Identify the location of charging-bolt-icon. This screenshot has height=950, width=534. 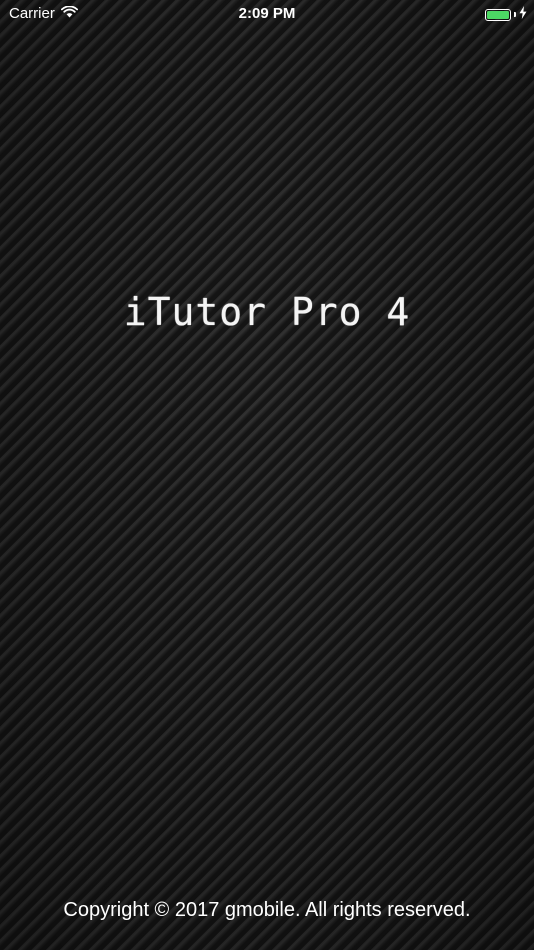
(523, 14).